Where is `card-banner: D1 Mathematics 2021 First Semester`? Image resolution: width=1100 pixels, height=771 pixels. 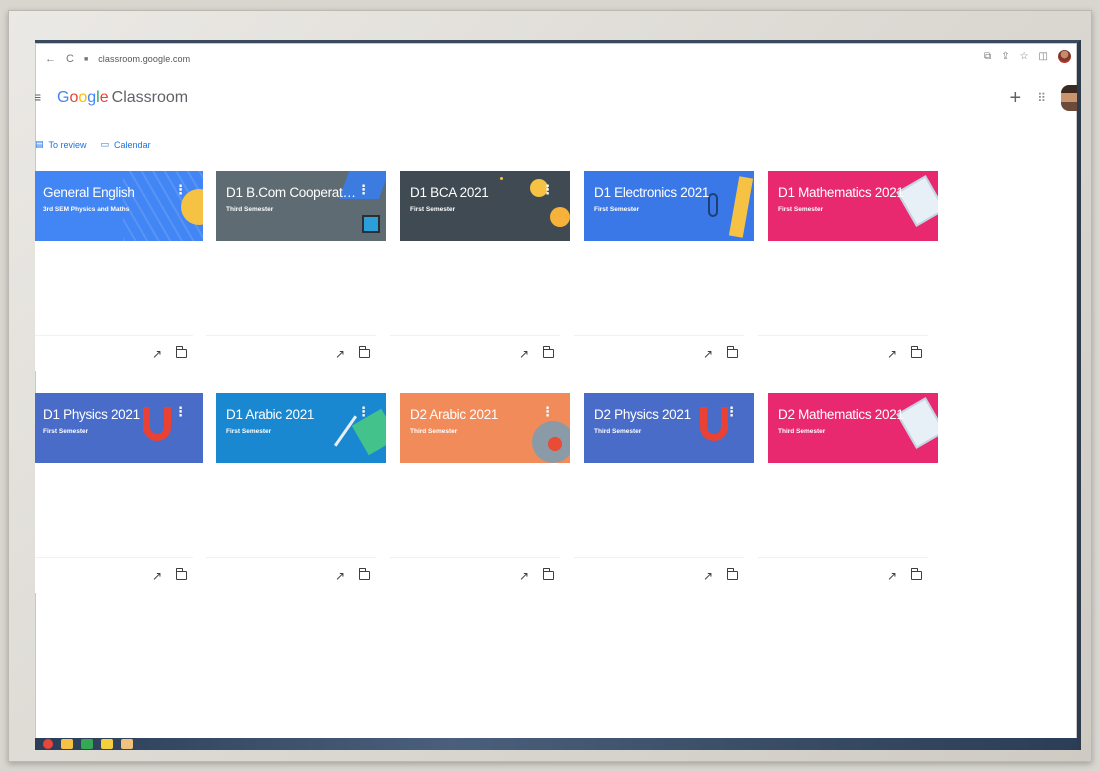 card-banner: D1 Mathematics 2021 First Semester is located at coordinates (853, 206).